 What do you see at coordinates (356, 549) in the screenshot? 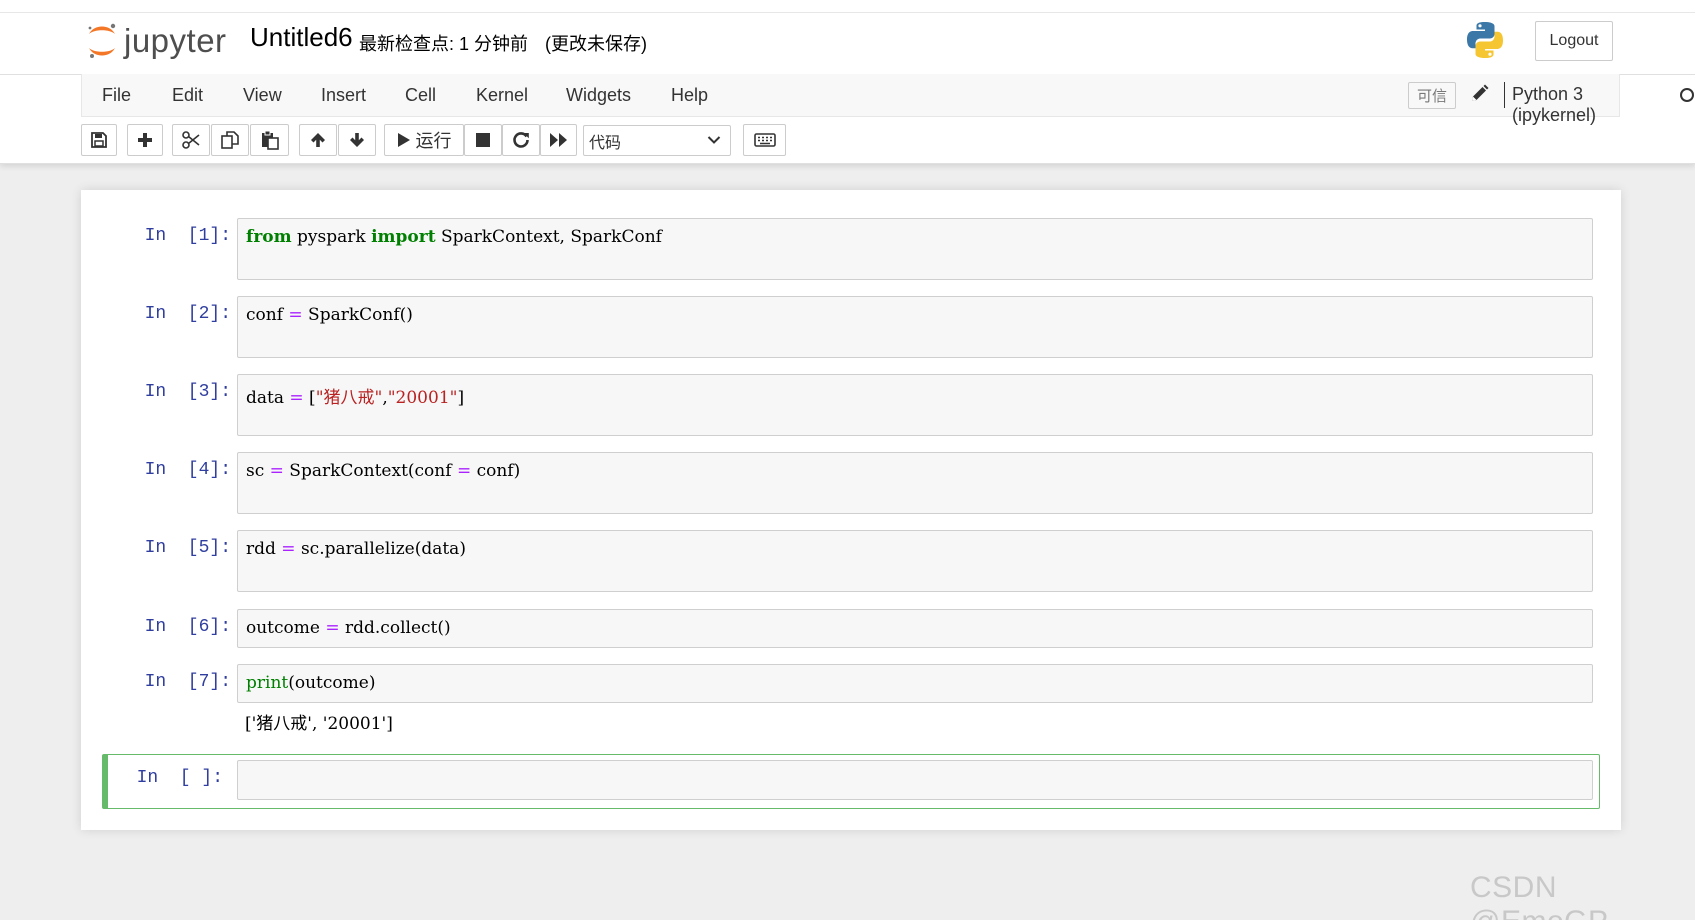
I see `code-line: rdd = sc.parallelize(data)` at bounding box center [356, 549].